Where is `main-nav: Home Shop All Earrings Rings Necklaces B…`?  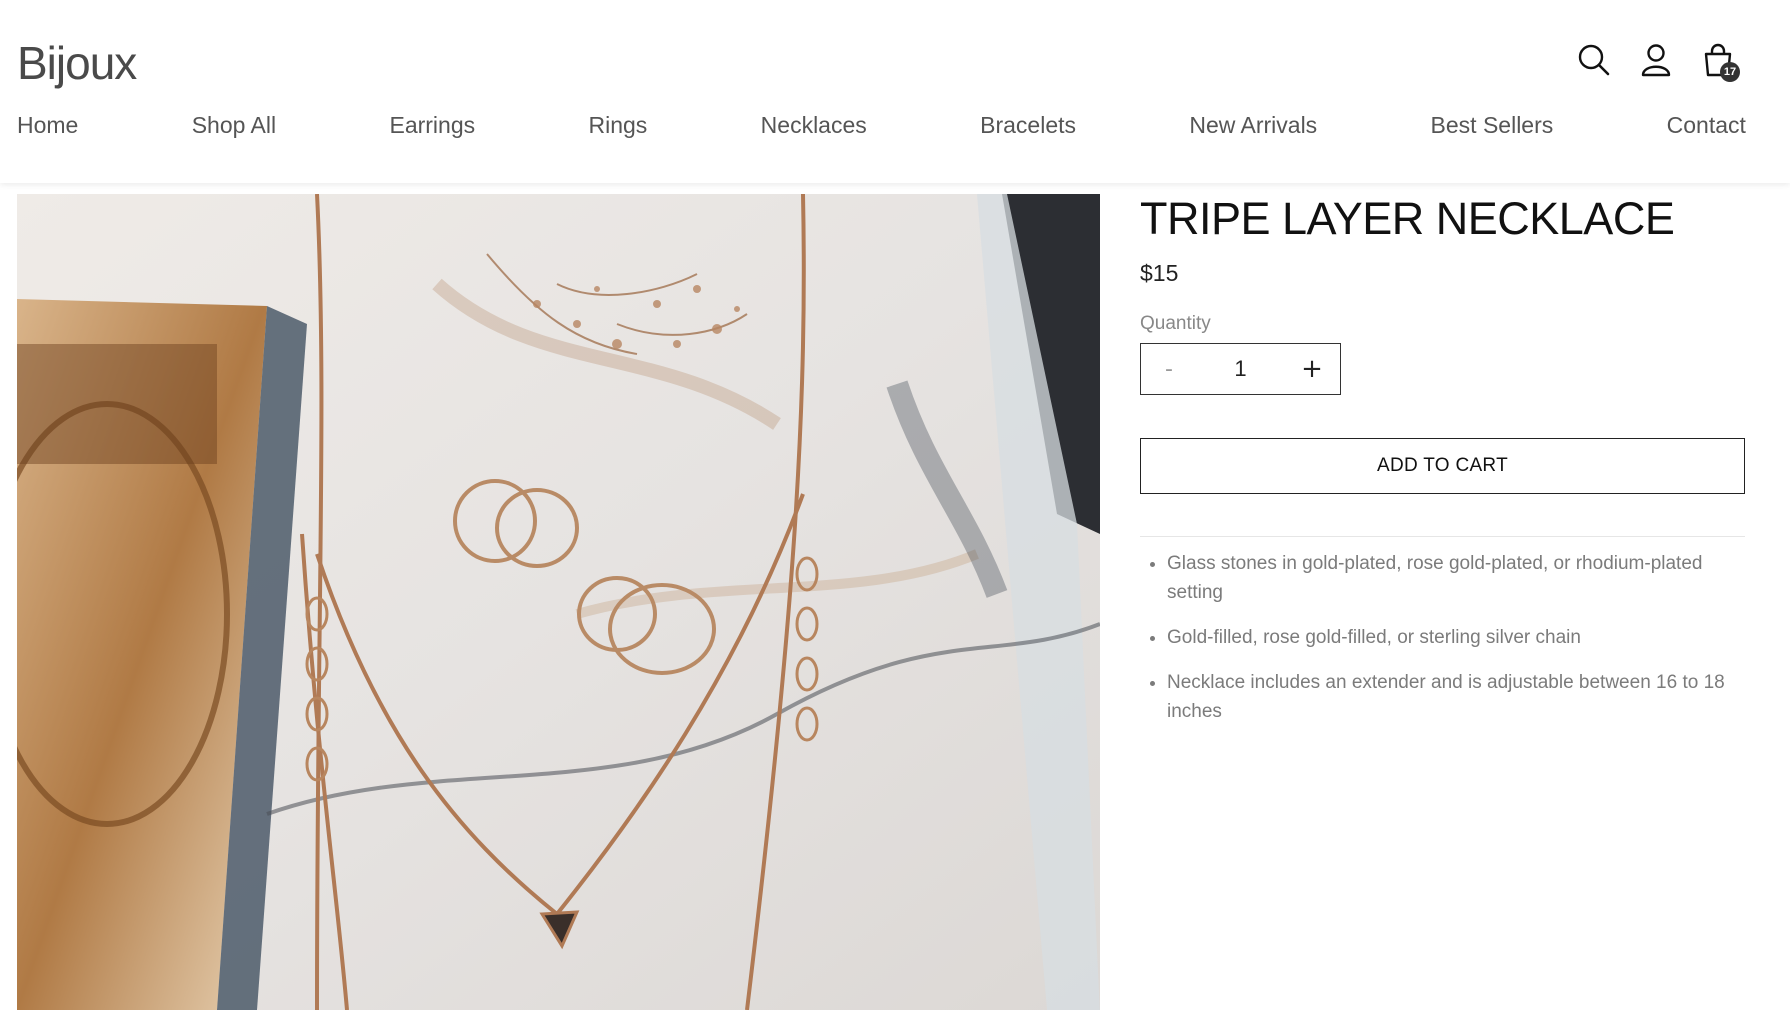
main-nav: Home Shop All Earrings Rings Necklaces B… is located at coordinates (881, 125).